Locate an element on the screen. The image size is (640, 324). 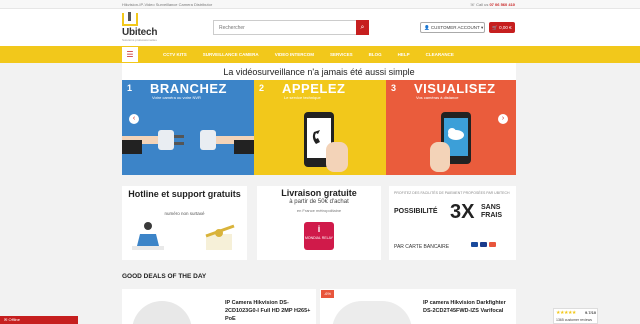
reviews-widget: ★★★★★ 9.7/10 1365 customer reviews is located at coordinates (575, 316).